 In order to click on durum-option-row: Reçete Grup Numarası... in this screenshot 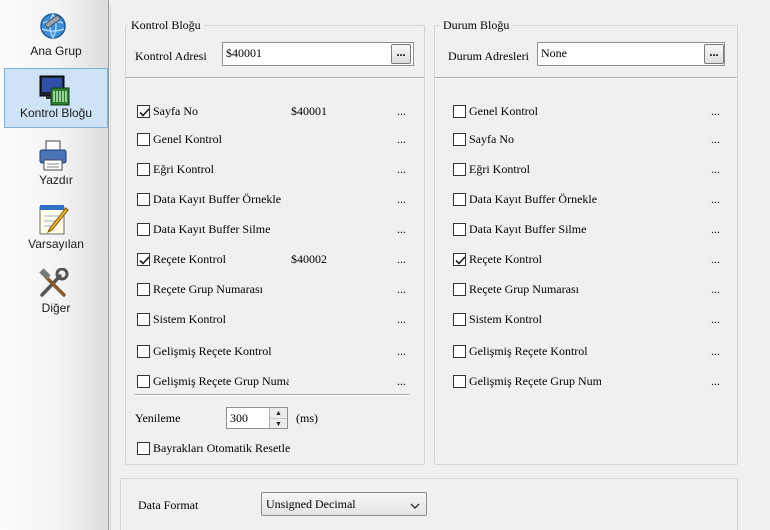, I will do `click(589, 290)`.